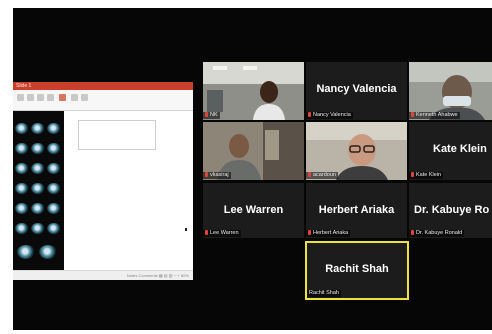  Describe the element at coordinates (329, 115) in the screenshot. I see `participant-name-label: Nancy Valencia` at that location.